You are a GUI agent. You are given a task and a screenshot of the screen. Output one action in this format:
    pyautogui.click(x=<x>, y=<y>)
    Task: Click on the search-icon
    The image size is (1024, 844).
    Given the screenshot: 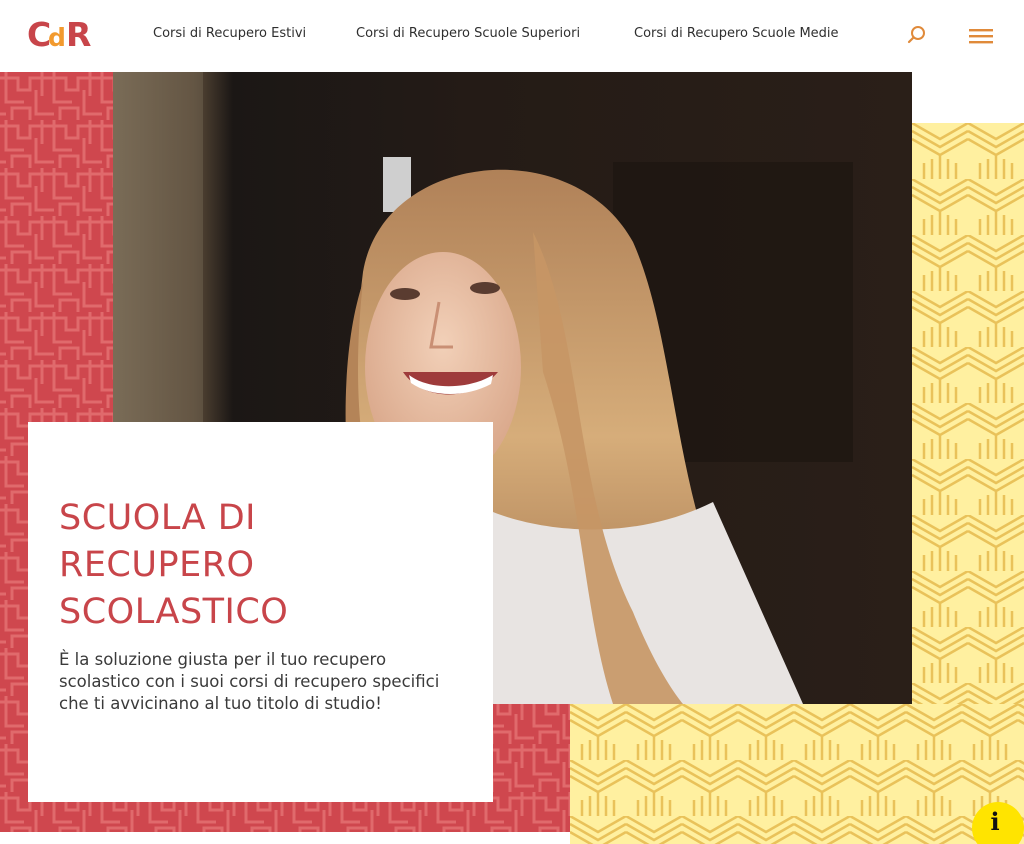 What is the action you would take?
    pyautogui.click(x=916, y=35)
    